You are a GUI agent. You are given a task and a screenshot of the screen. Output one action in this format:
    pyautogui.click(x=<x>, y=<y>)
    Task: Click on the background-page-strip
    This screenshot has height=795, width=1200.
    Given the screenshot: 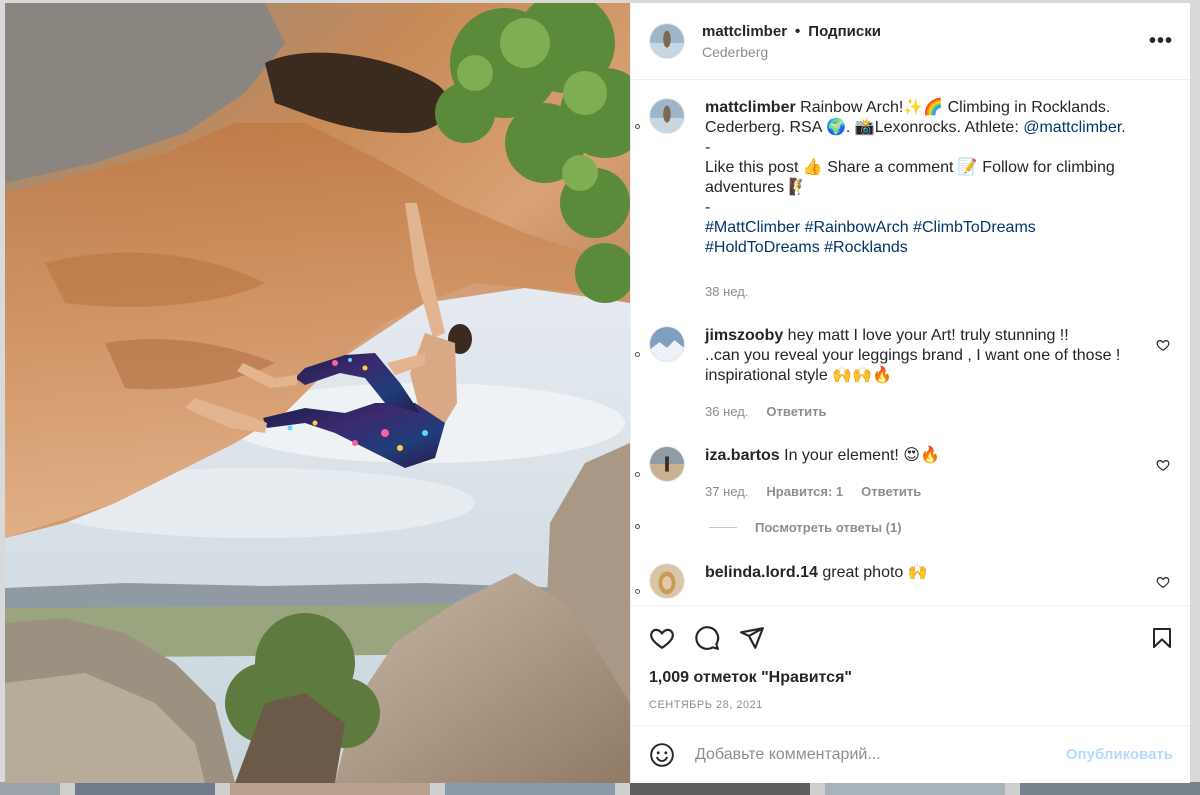 What is the action you would take?
    pyautogui.click(x=600, y=788)
    